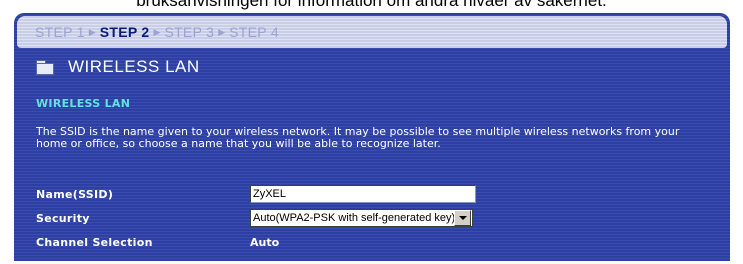 This screenshot has width=743, height=264. Describe the element at coordinates (254, 32) in the screenshot. I see `step-4: STEP 4` at that location.